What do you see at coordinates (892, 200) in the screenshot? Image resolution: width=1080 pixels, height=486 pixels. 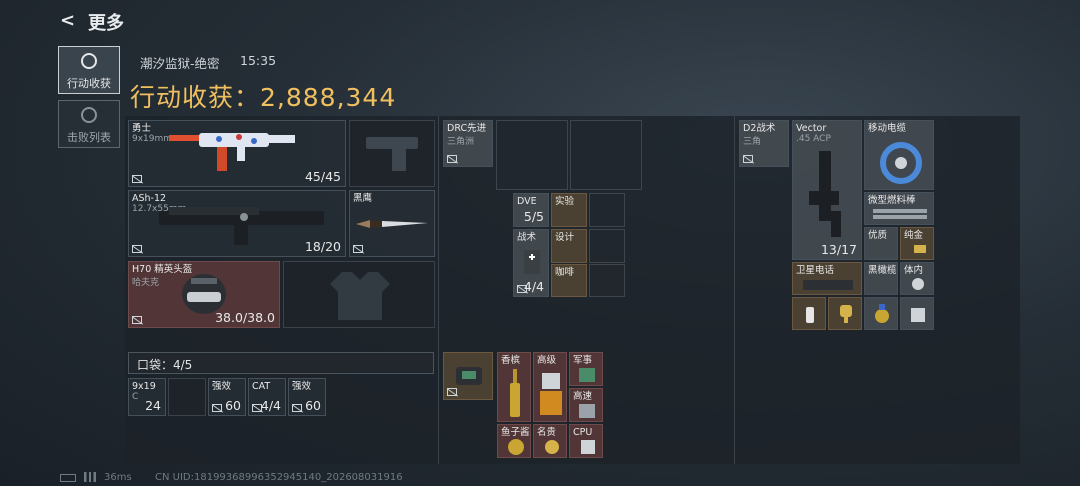 I see `safe-item-name: 微型燃料棒` at bounding box center [892, 200].